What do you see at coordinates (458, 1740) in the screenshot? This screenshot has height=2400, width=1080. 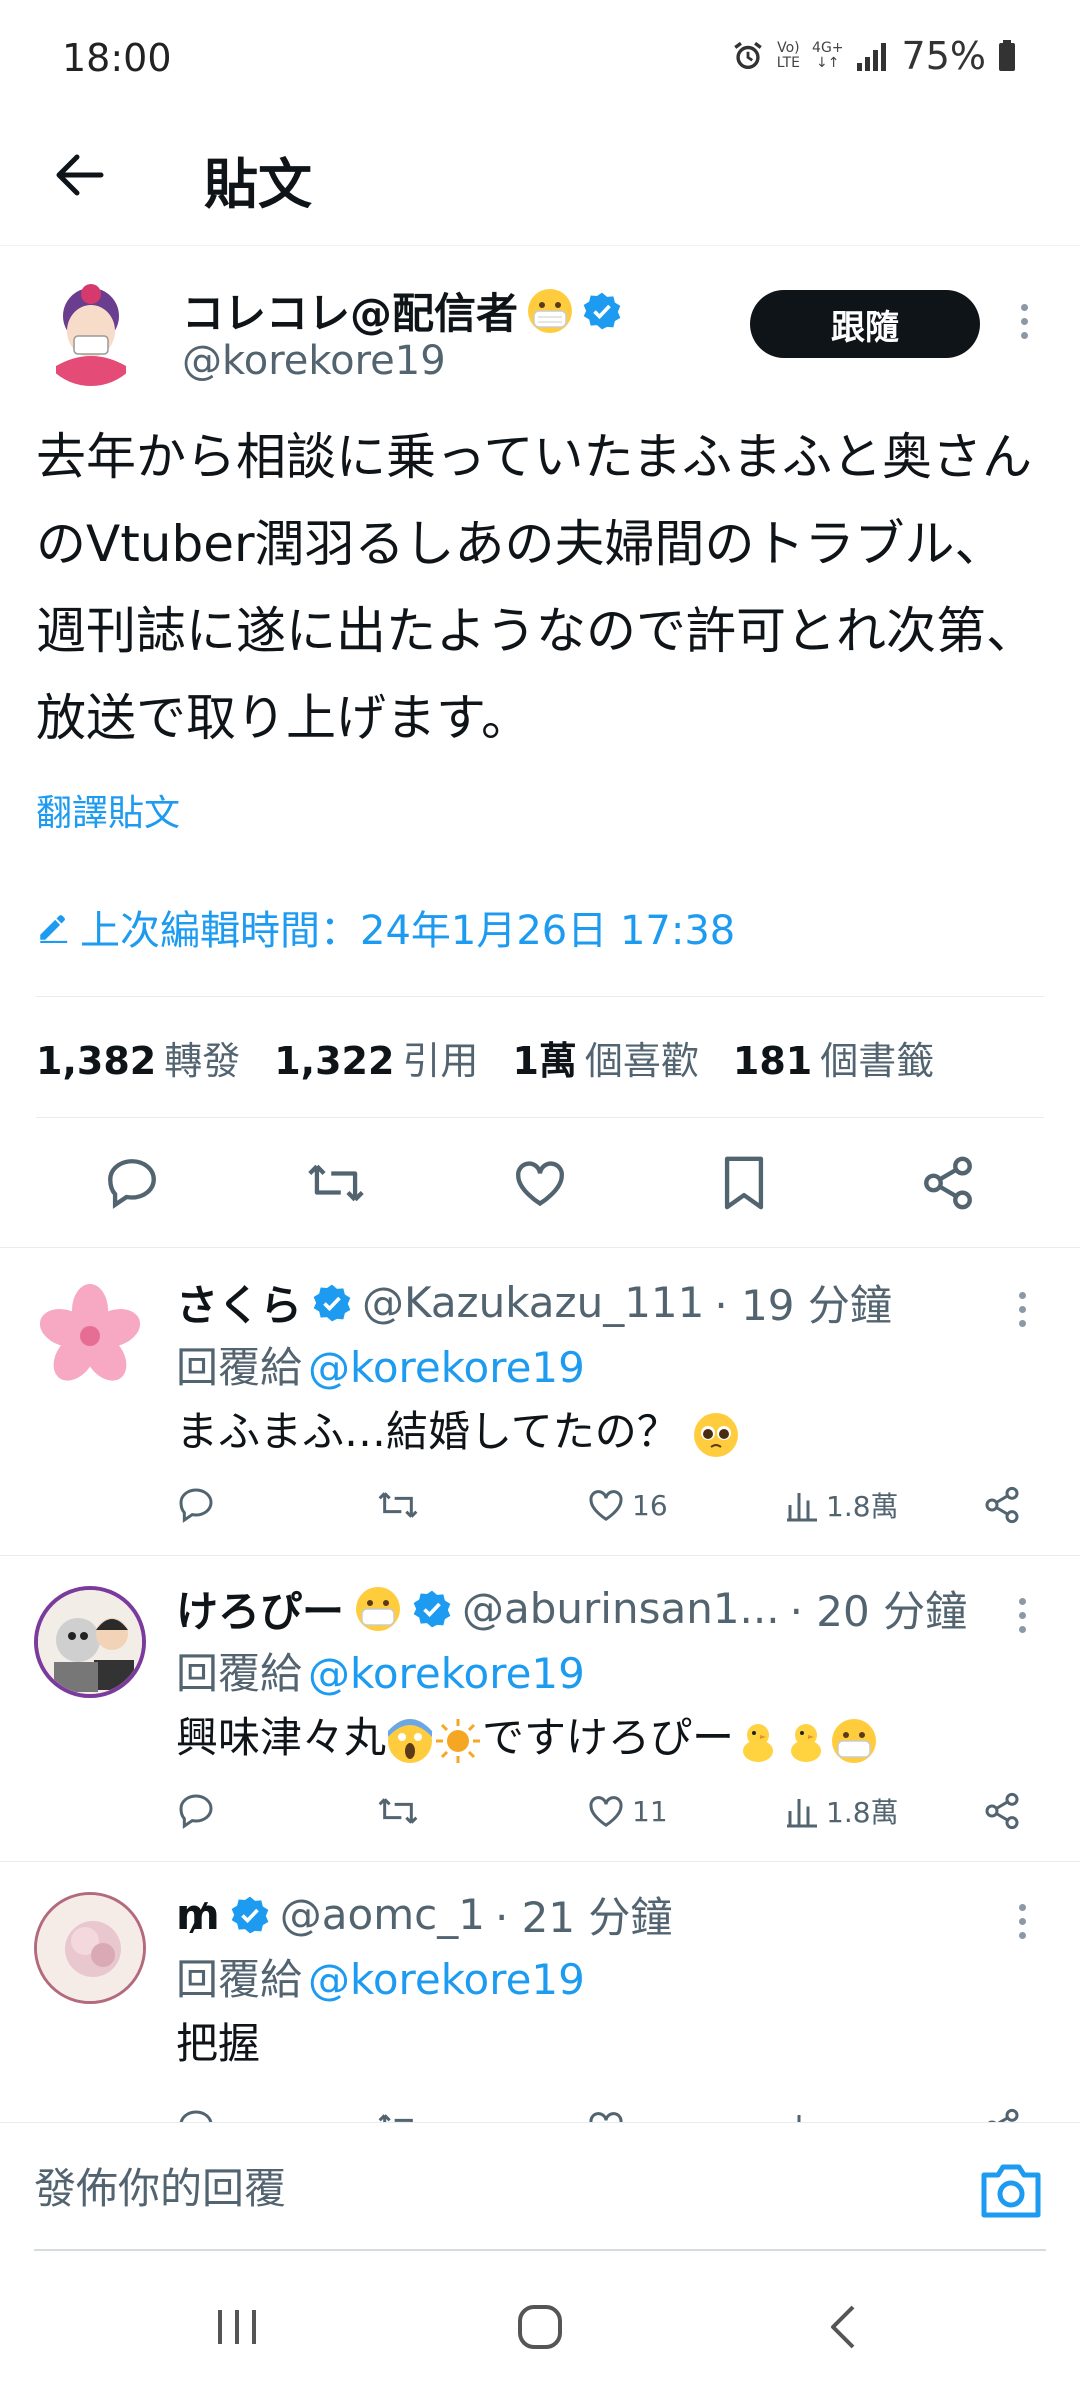 I see `sun-emoji` at bounding box center [458, 1740].